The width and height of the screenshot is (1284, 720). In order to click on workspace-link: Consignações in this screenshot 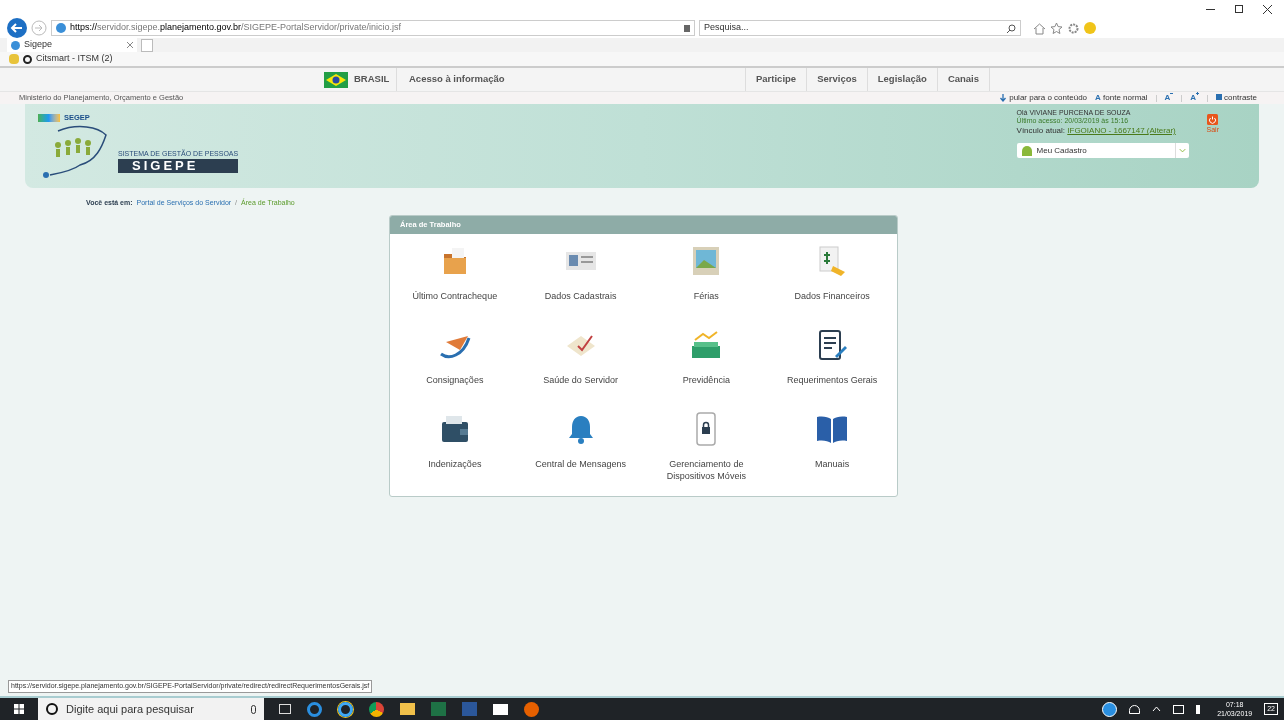, I will do `click(454, 379)`.